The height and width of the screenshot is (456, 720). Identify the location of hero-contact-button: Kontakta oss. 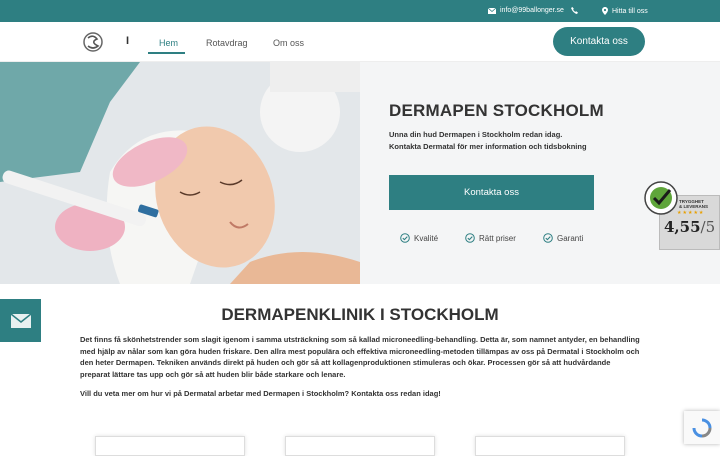
(491, 192).